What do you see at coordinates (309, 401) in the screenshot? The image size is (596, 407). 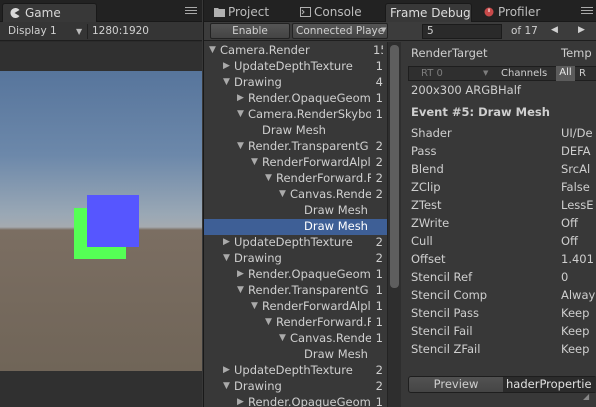 I see `tree-row-label: Render.OpaqueGeom` at bounding box center [309, 401].